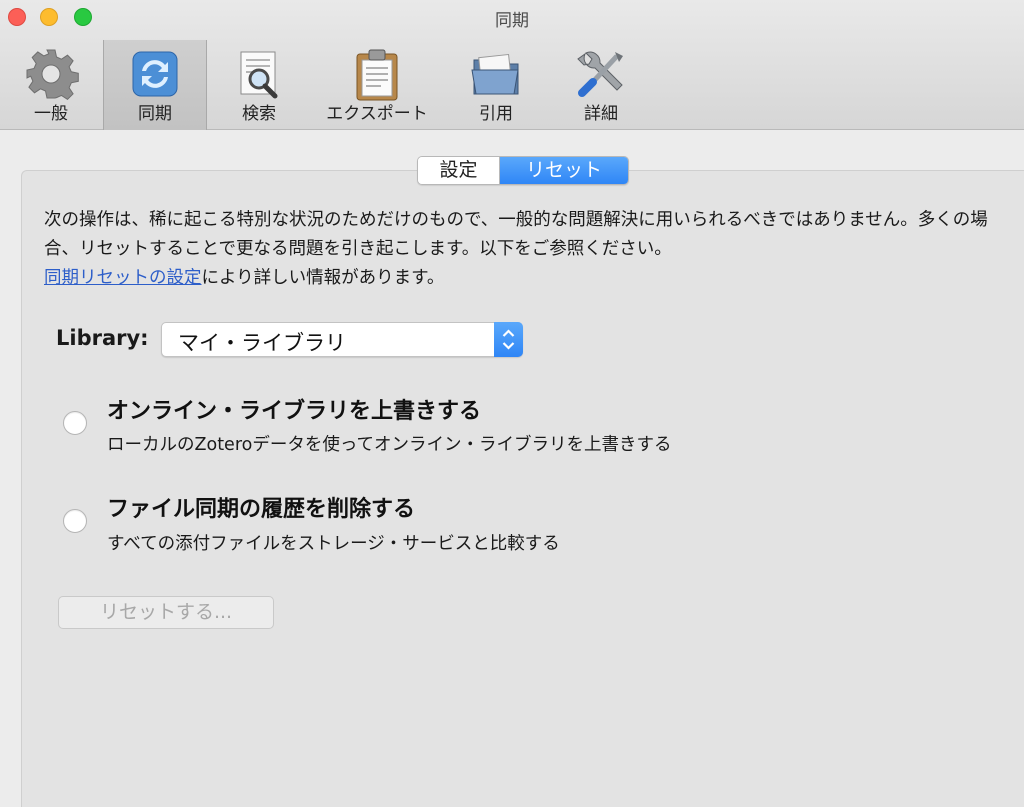 The height and width of the screenshot is (807, 1024). I want to click on toolbar-item-label: エクスポート, so click(377, 114).